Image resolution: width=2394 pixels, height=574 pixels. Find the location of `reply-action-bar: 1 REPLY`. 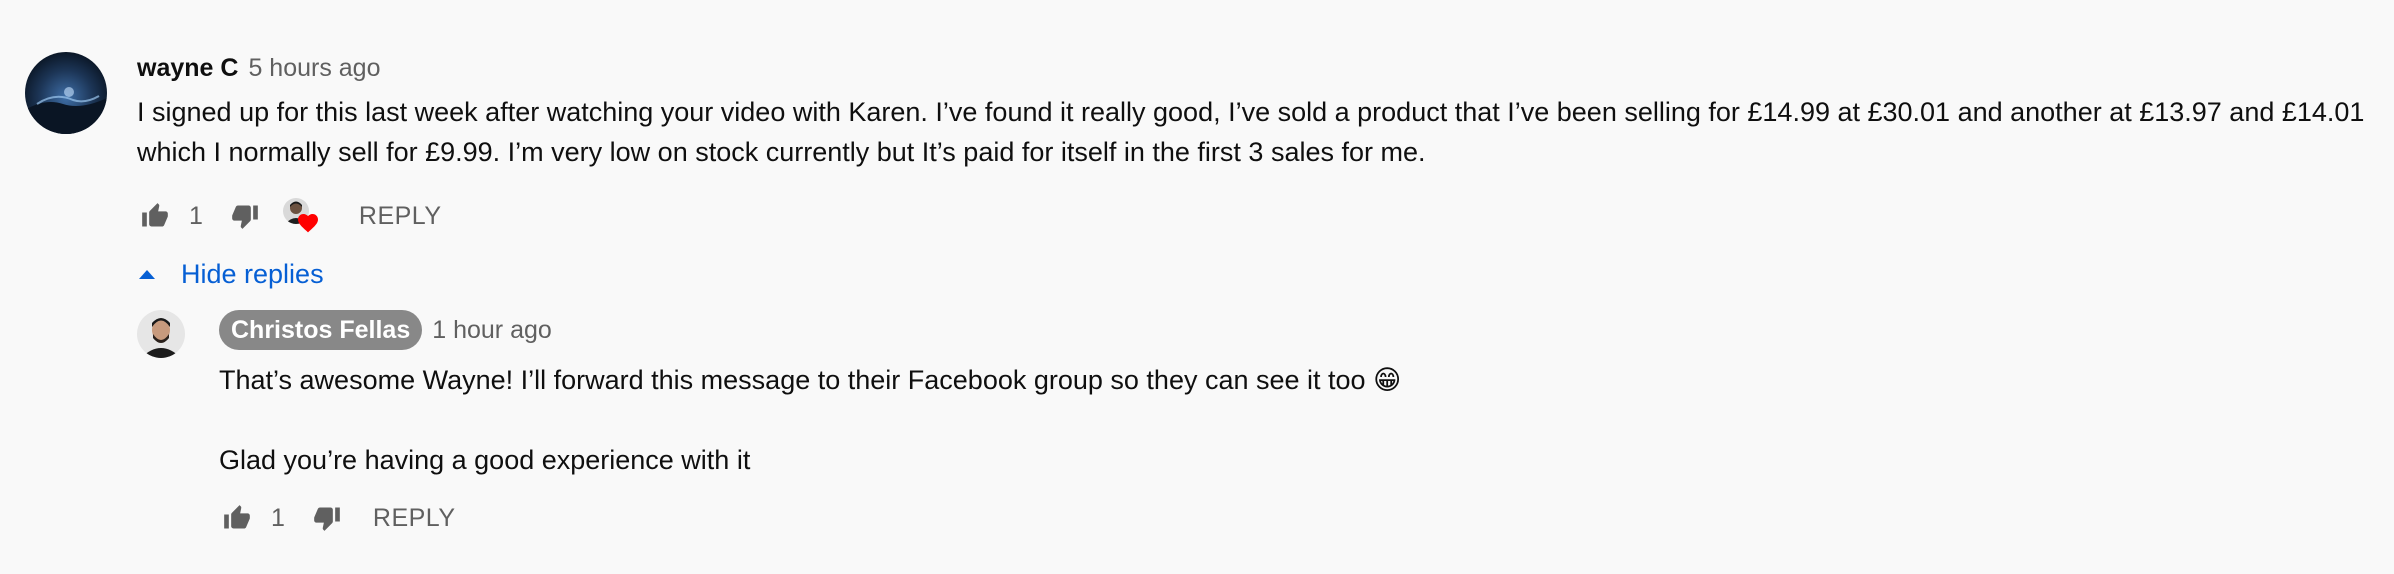

reply-action-bar: 1 REPLY is located at coordinates (1292, 518).